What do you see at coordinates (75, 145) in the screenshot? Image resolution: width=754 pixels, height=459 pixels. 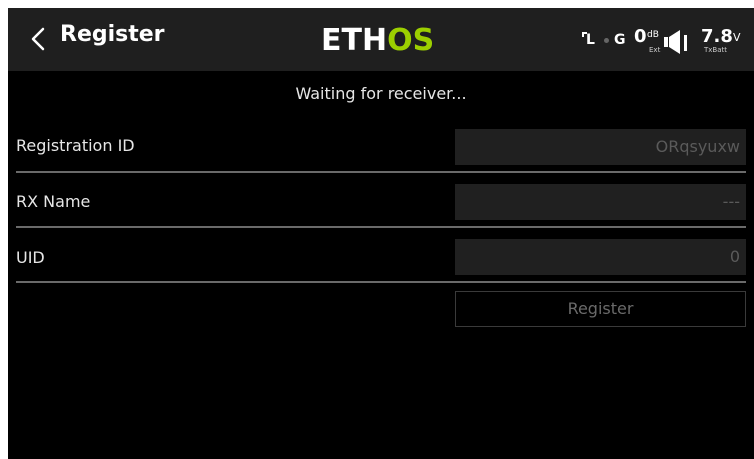 I see `registration-id-label: Registration ID` at bounding box center [75, 145].